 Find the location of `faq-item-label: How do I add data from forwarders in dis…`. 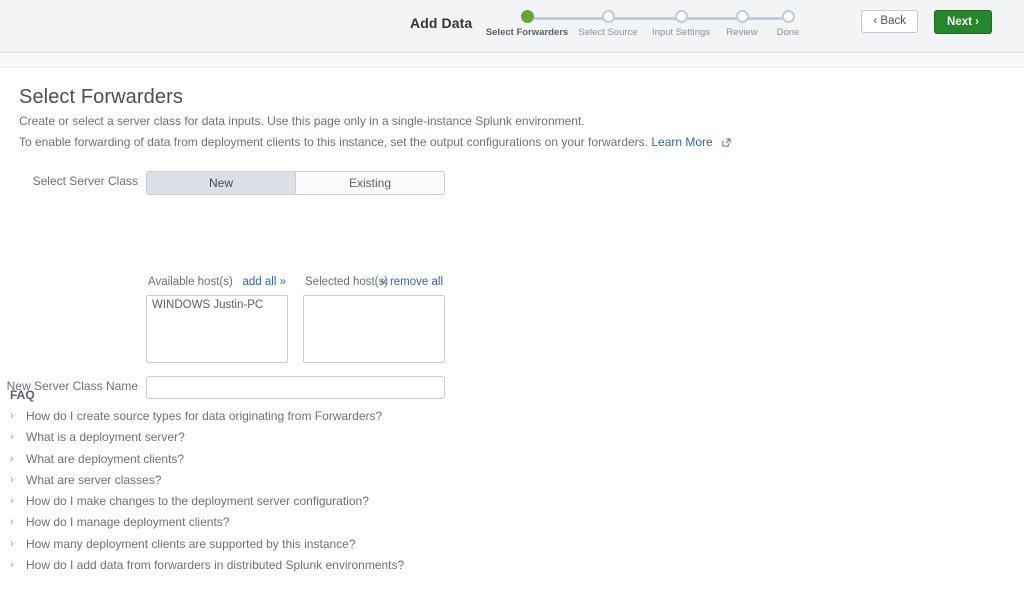

faq-item-label: How do I add data from forwarders in dis… is located at coordinates (215, 565).